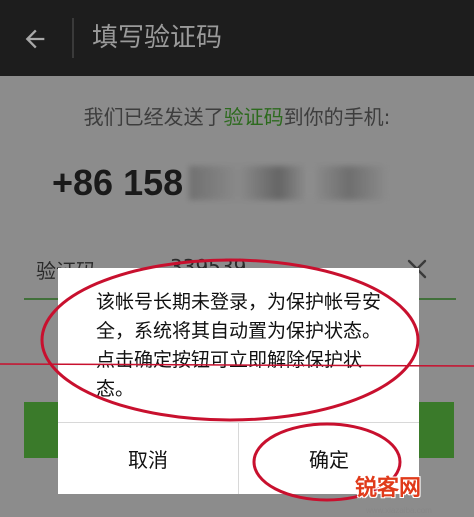  Describe the element at coordinates (118, 182) in the screenshot. I see `phone-number-prefix: +86 158` at that location.